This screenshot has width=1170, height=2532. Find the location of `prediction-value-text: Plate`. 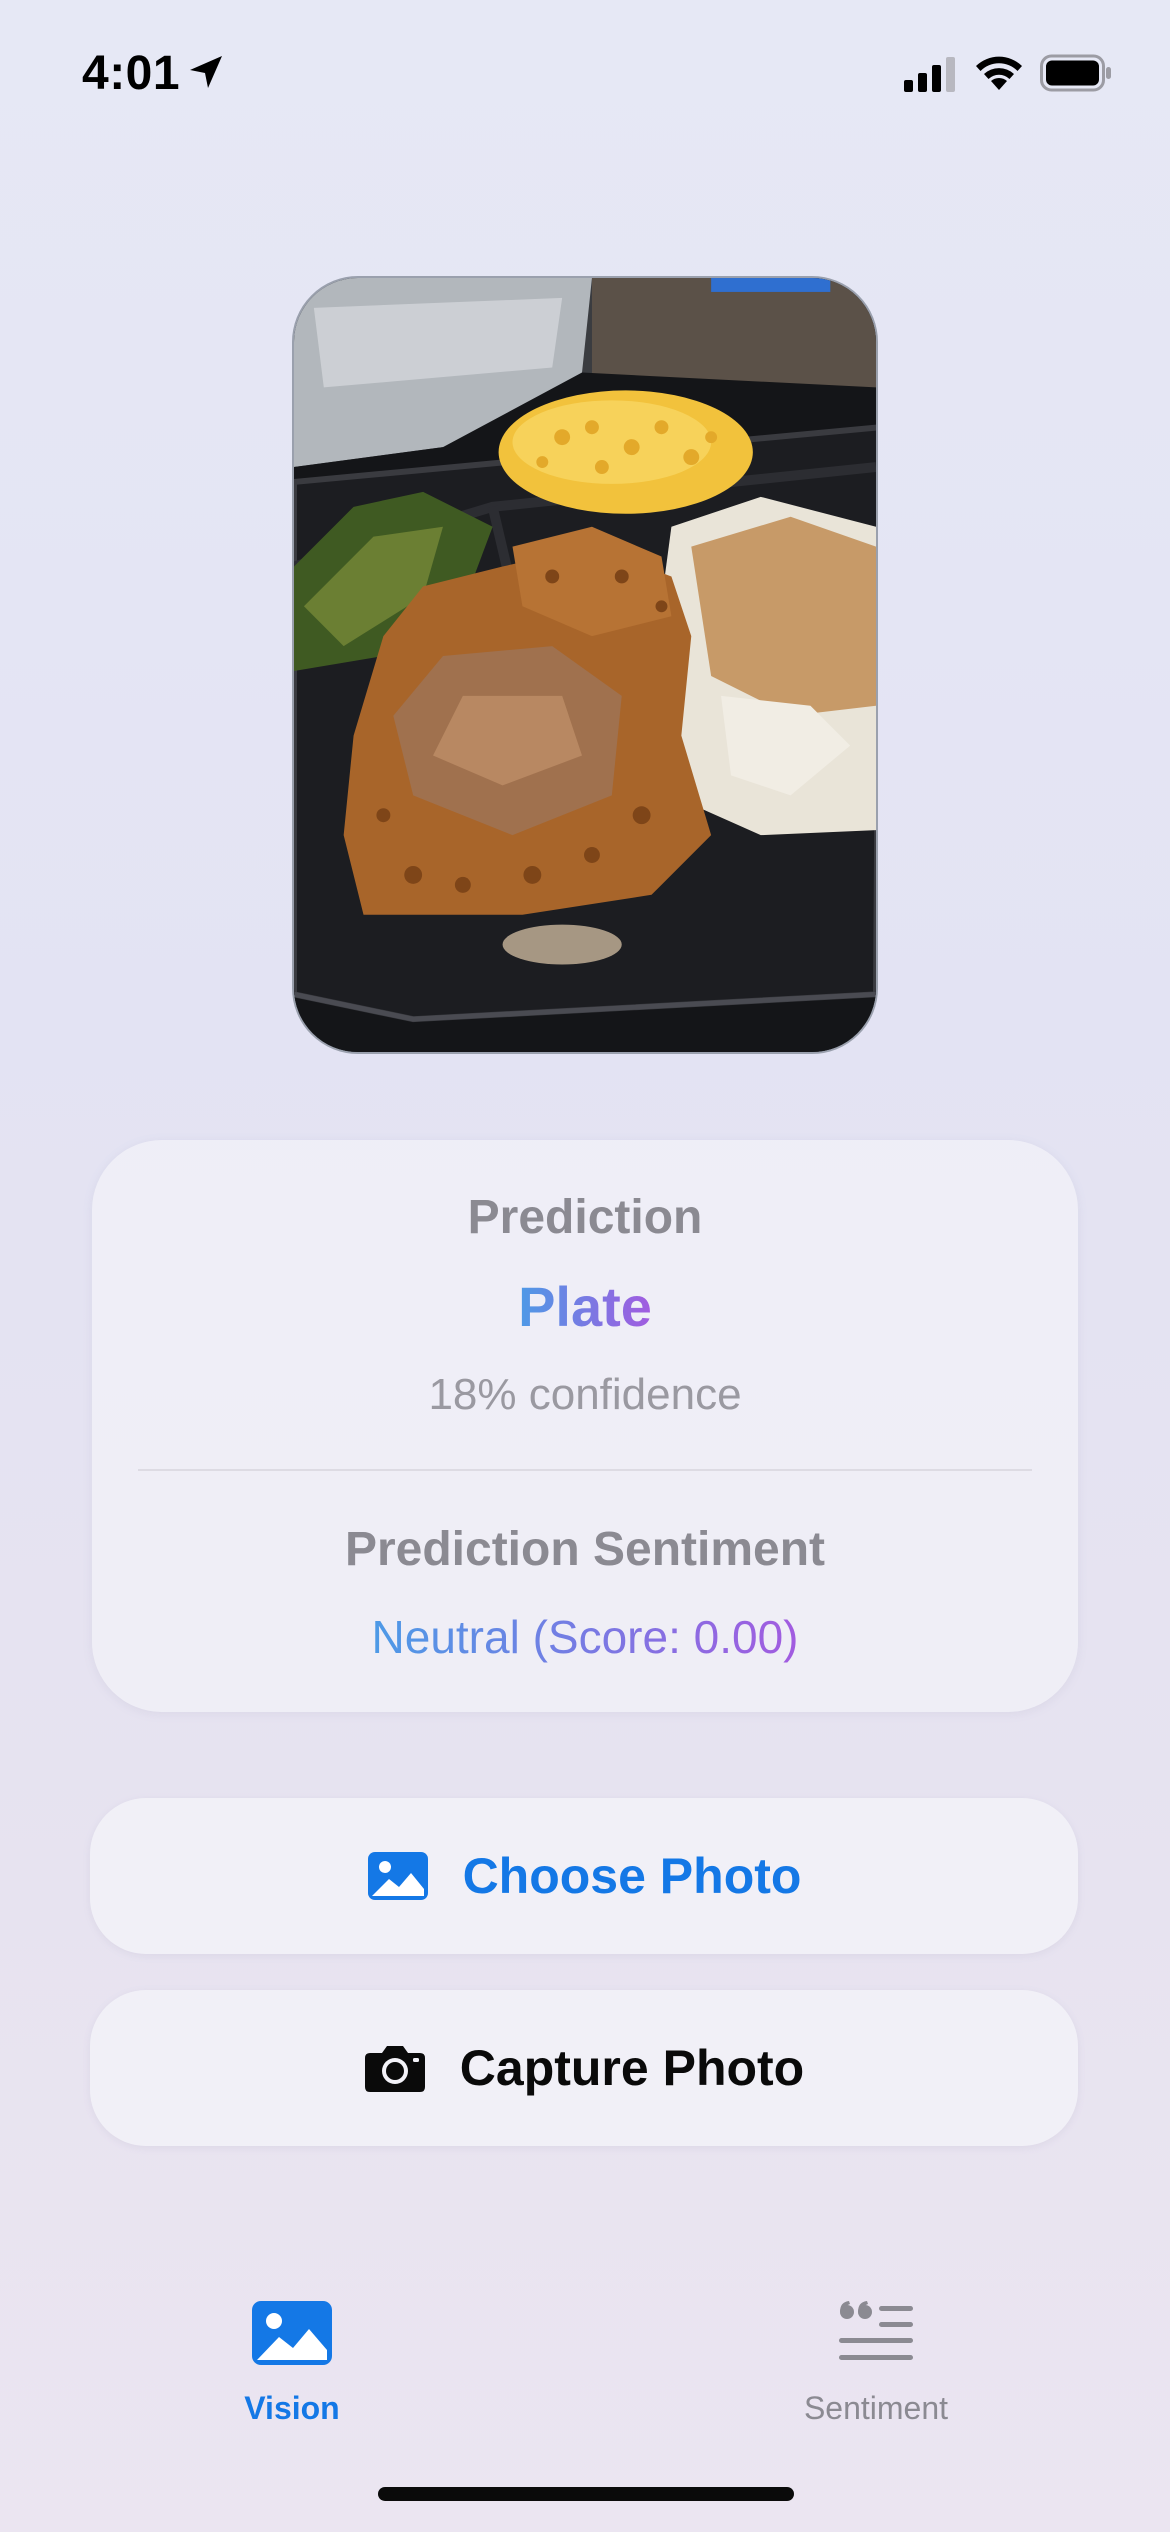

prediction-value-text: Plate is located at coordinates (585, 1306).